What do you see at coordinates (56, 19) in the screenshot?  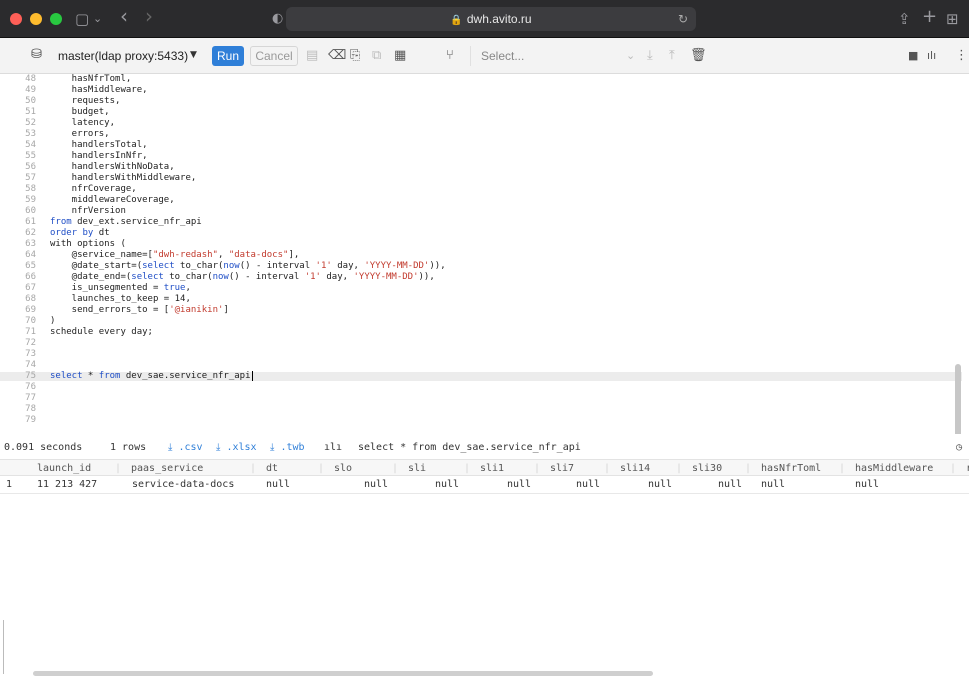 I see `zoom-window-button` at bounding box center [56, 19].